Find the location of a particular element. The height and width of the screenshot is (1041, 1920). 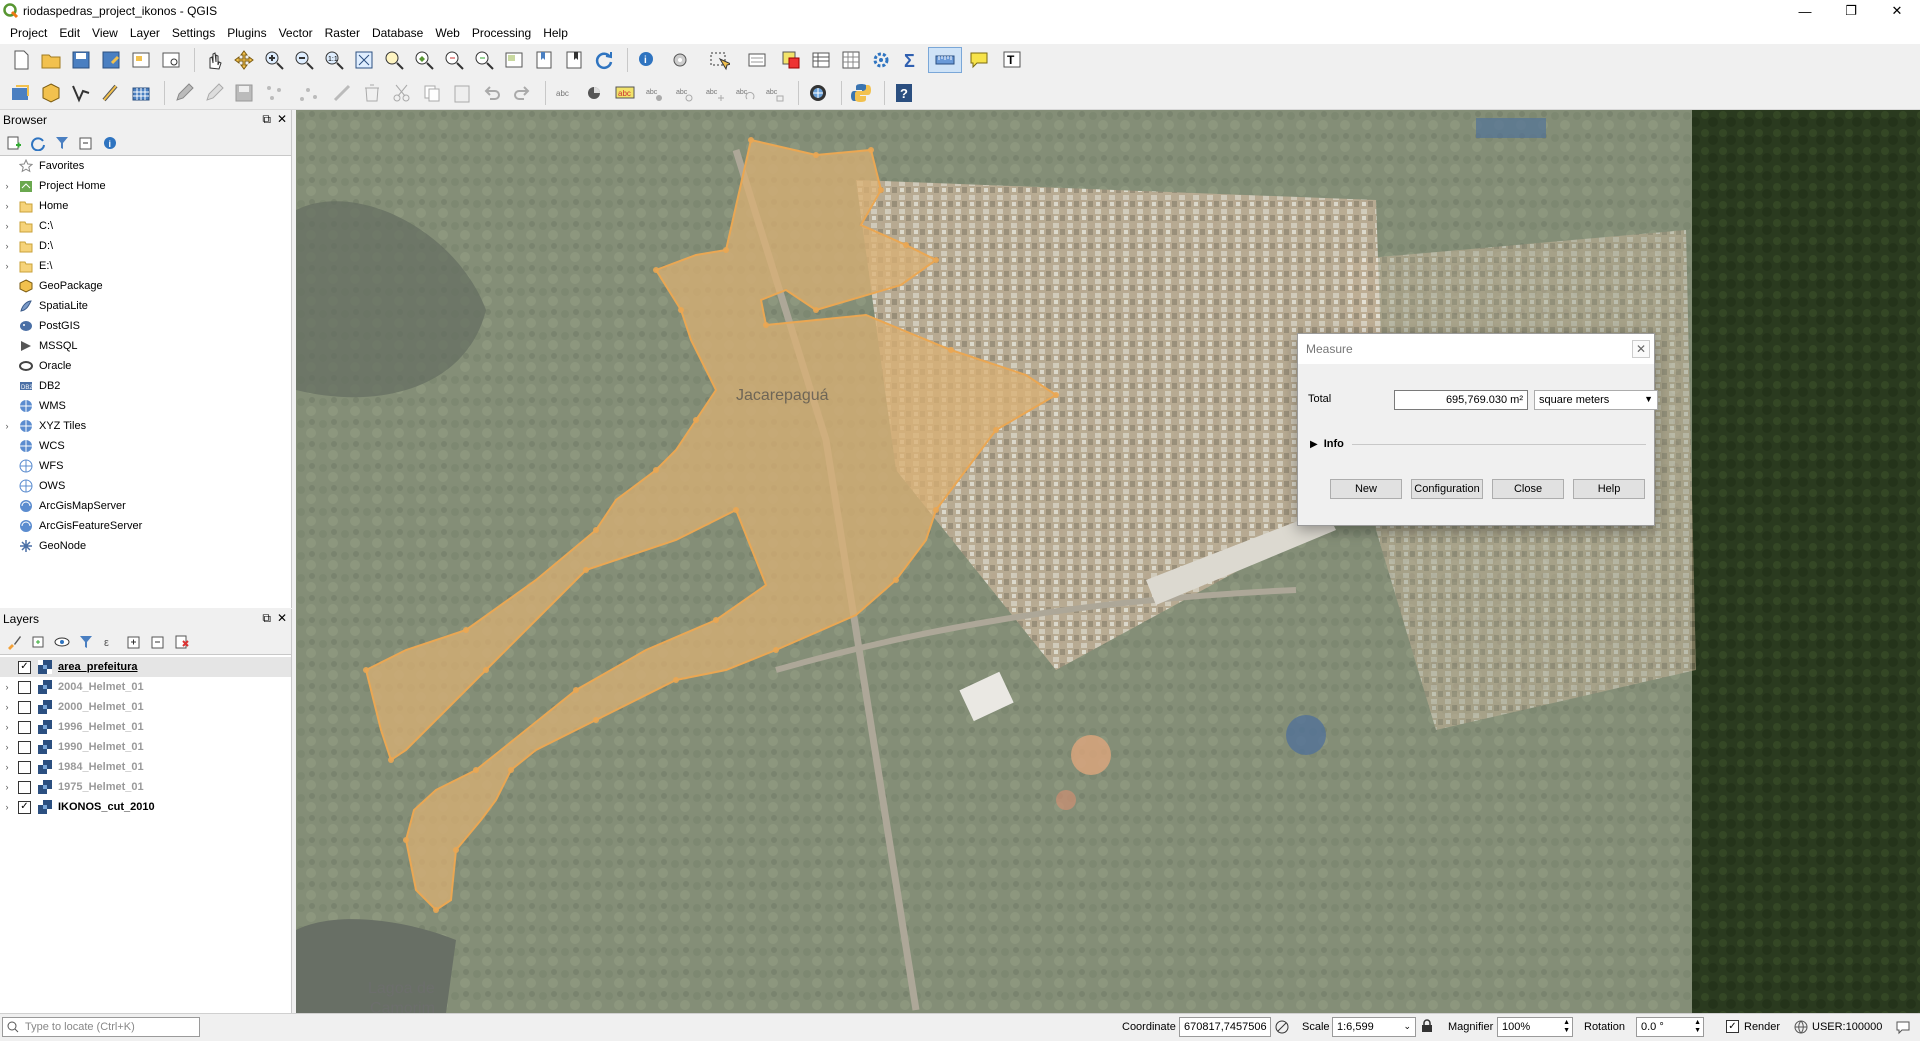

collapse-all-button is located at coordinates (86, 143).